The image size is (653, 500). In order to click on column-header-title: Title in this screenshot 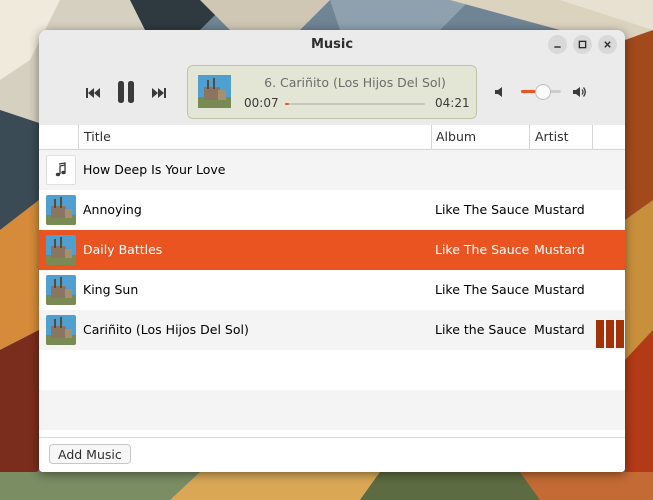, I will do `click(97, 137)`.